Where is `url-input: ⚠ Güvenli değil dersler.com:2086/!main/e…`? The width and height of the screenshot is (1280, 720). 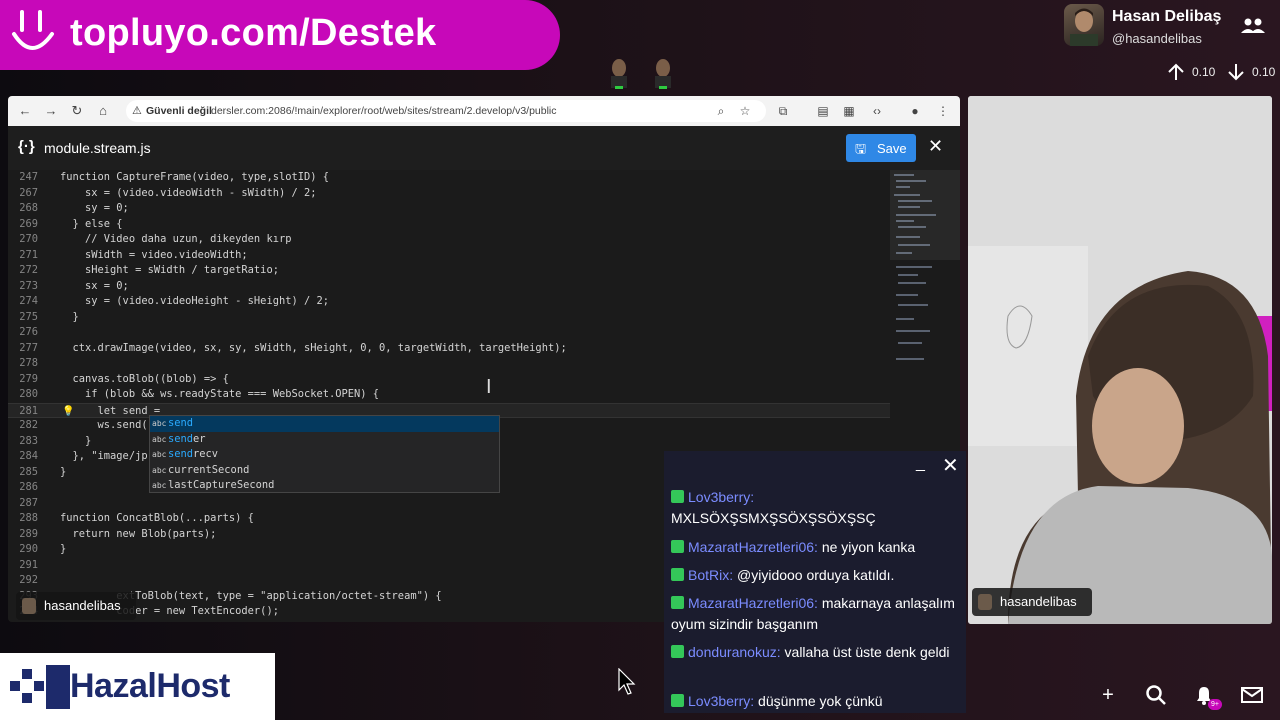 url-input: ⚠ Güvenli değil dersler.com:2086/!main/e… is located at coordinates (446, 111).